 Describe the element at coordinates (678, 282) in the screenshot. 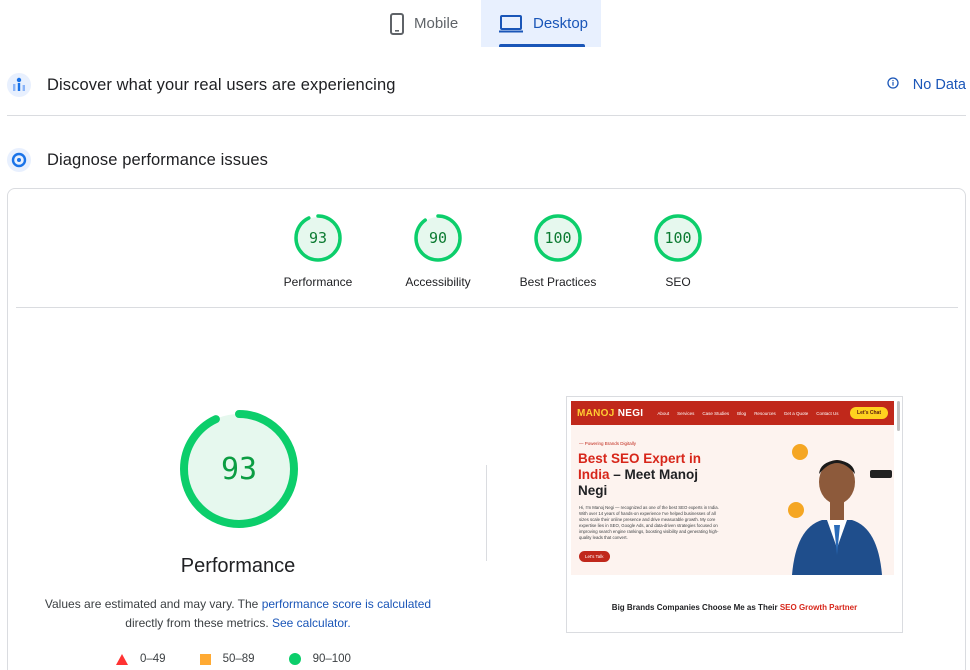

I see `gauge-label: SEO` at that location.